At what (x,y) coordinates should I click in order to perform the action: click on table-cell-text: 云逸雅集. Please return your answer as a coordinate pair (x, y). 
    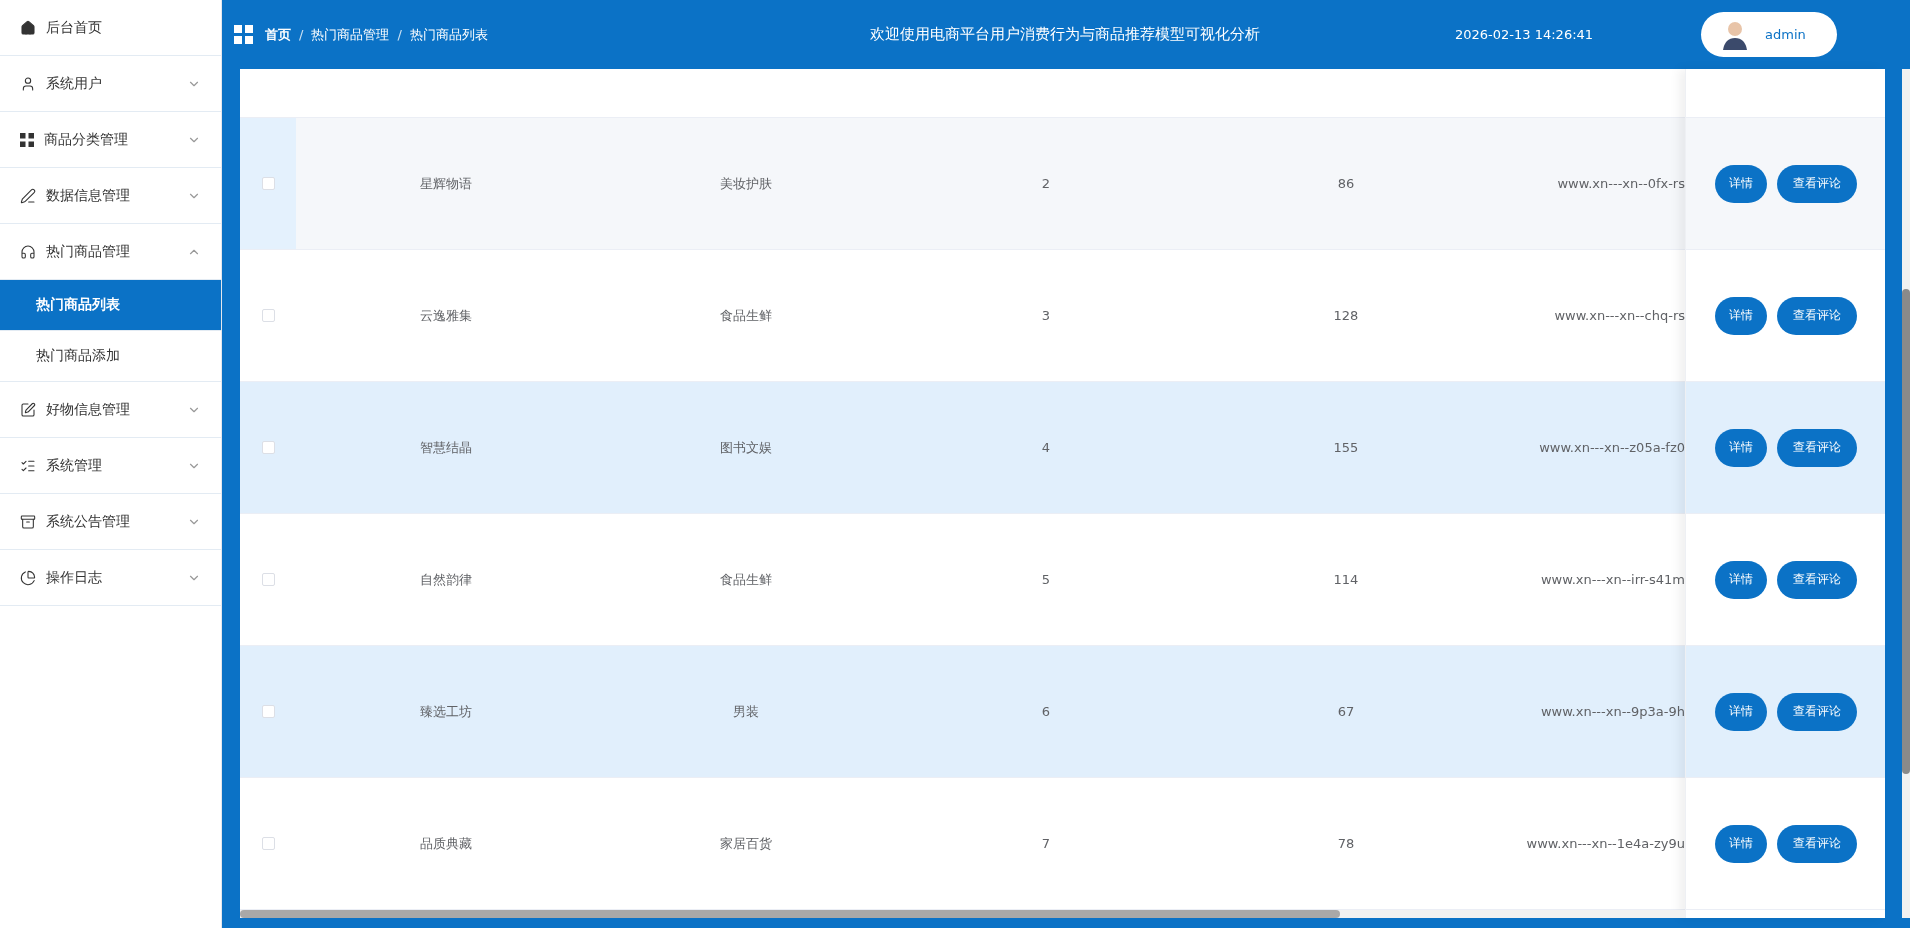
    Looking at the image, I should click on (446, 315).